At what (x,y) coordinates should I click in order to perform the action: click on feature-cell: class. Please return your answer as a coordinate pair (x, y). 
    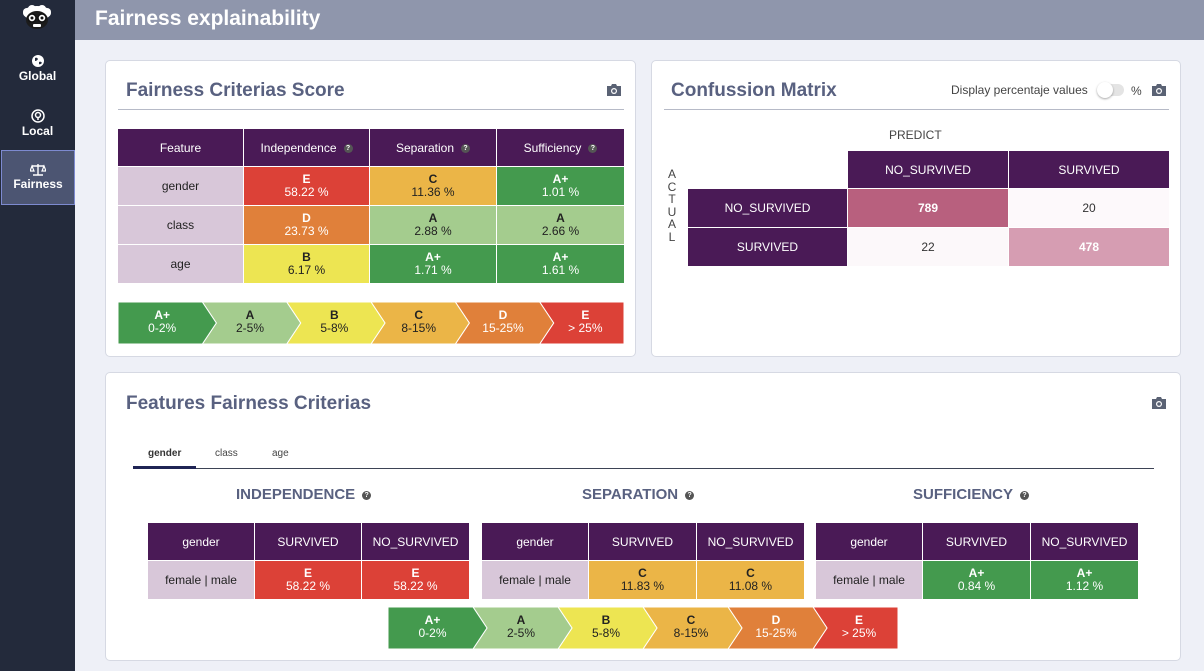
    Looking at the image, I should click on (180, 225).